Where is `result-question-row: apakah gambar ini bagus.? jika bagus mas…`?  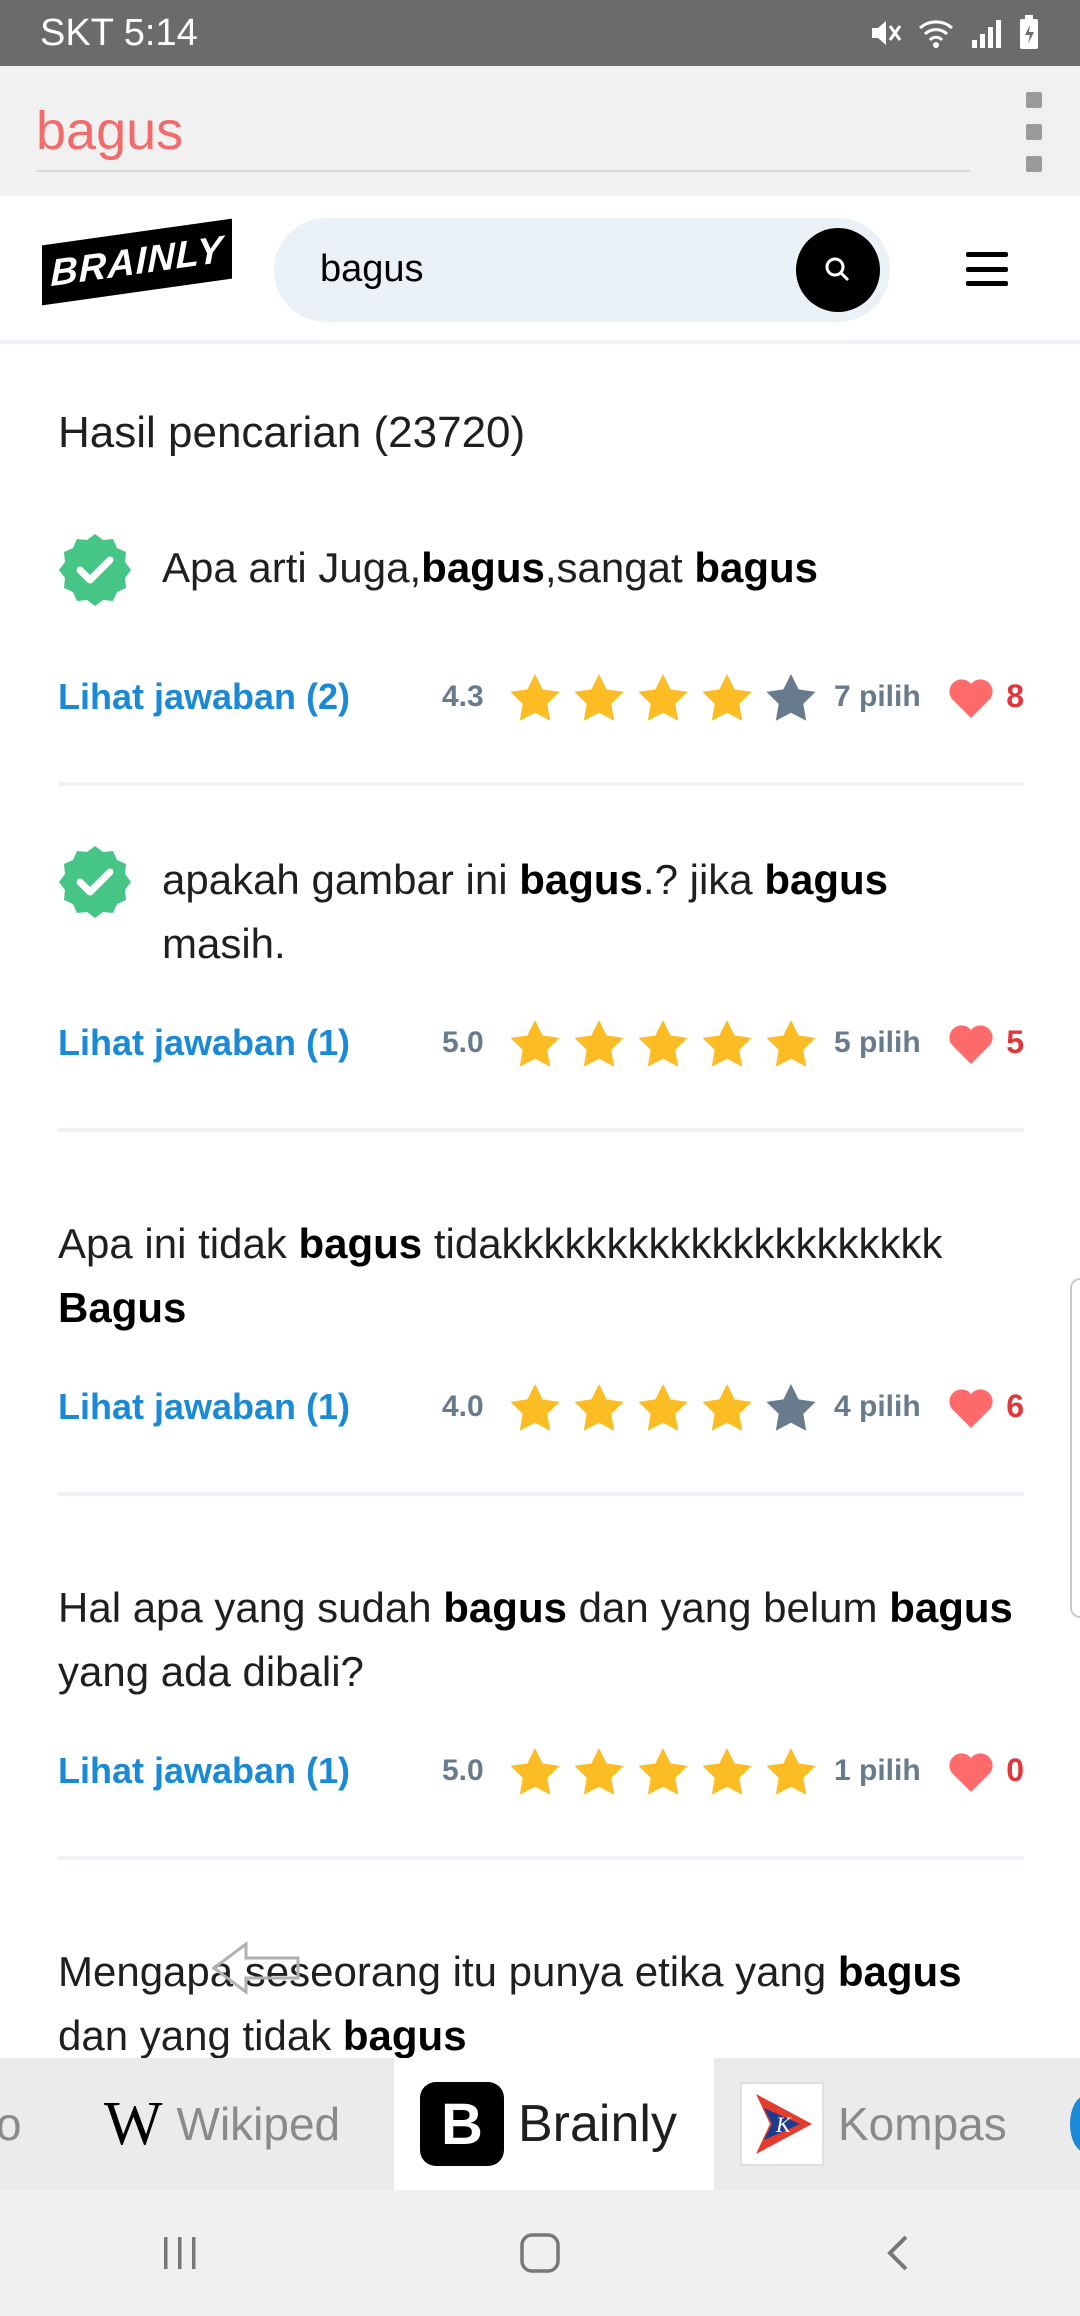 result-question-row: apakah gambar ini bagus.? jika bagus mas… is located at coordinates (538, 911).